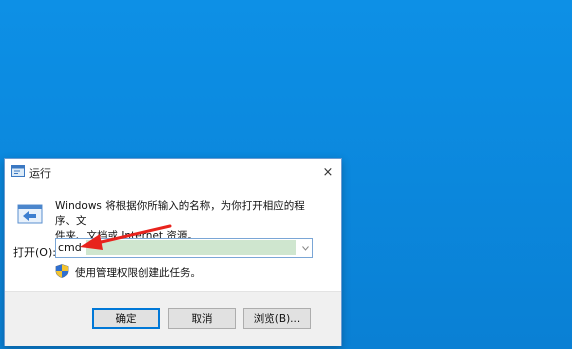  What do you see at coordinates (18, 171) in the screenshot?
I see `run-app-icon` at bounding box center [18, 171].